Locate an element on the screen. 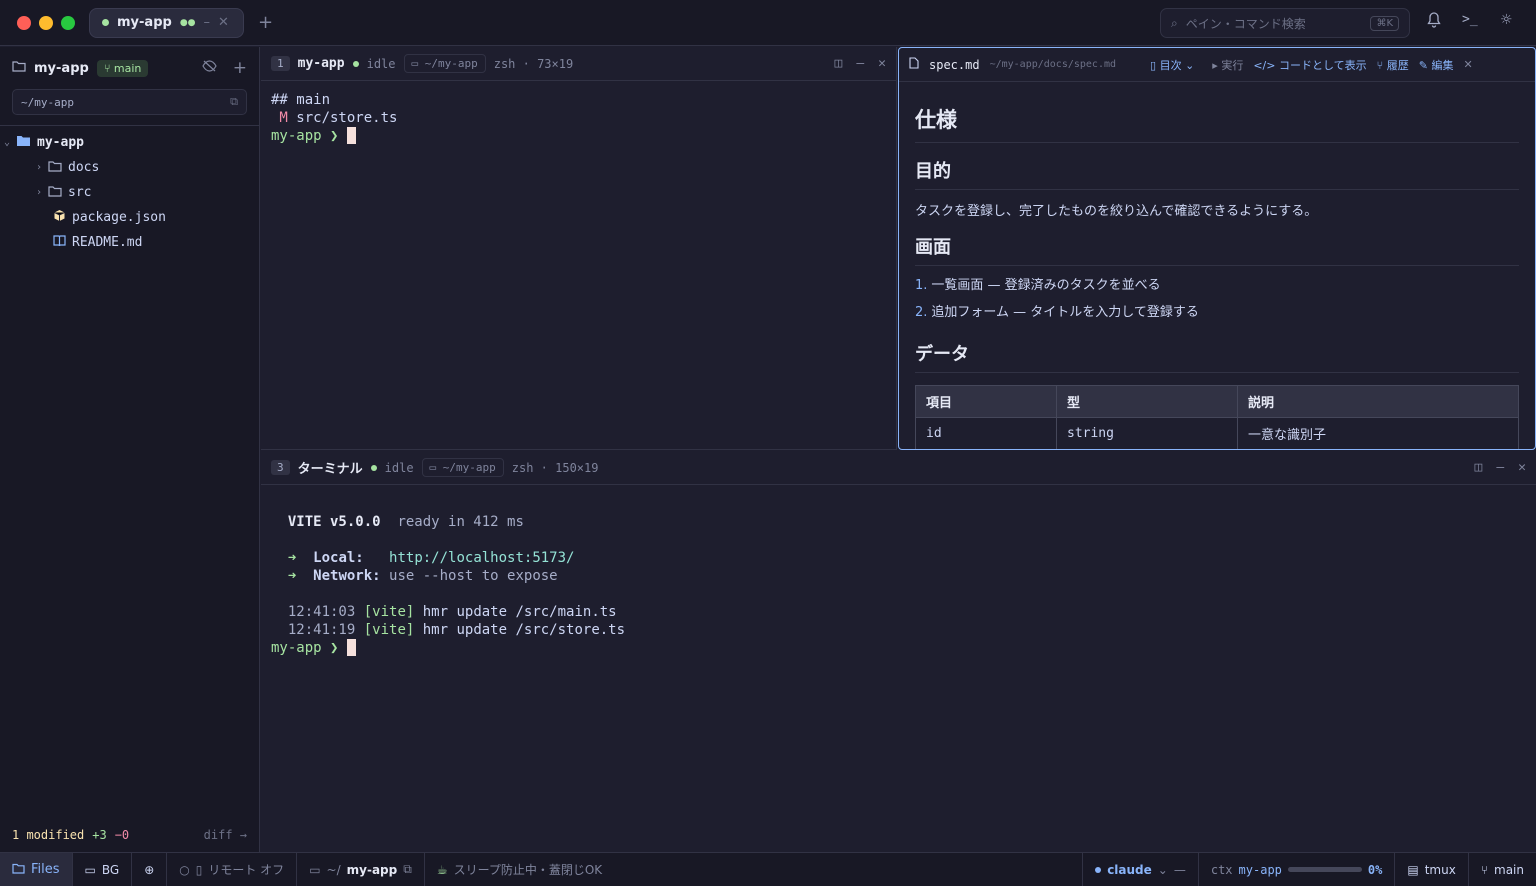 This screenshot has height=886, width=1536. md-table: 項目 型 説明 id string 一意な識別子 is located at coordinates (1217, 417).